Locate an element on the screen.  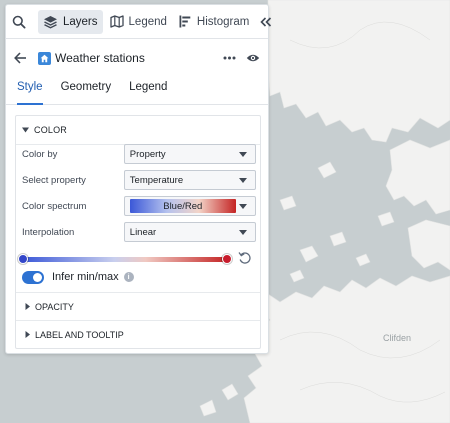
style-tabs: Style Geometry Legend is located at coordinates (137, 91).